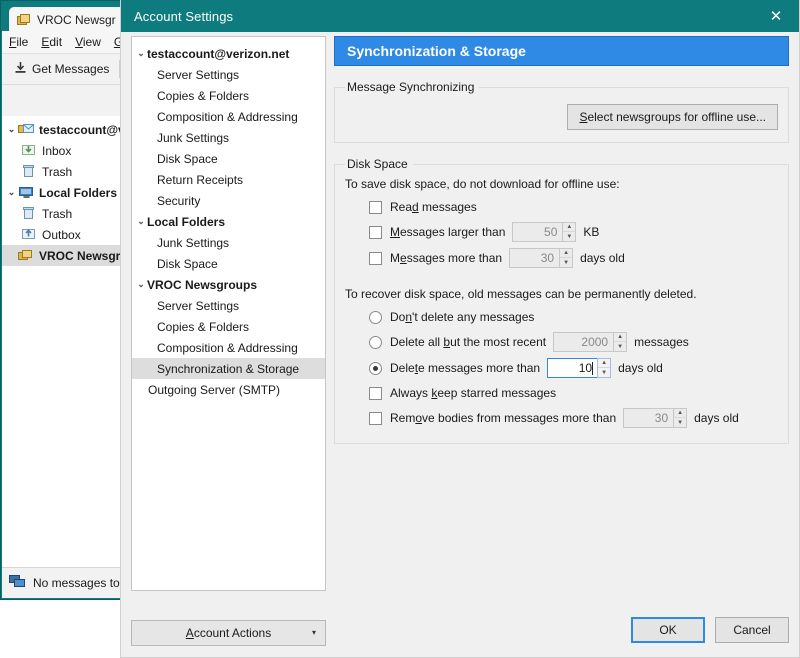 Image resolution: width=800 pixels, height=658 pixels. I want to click on keep-starred-checkbox, so click(375, 393).